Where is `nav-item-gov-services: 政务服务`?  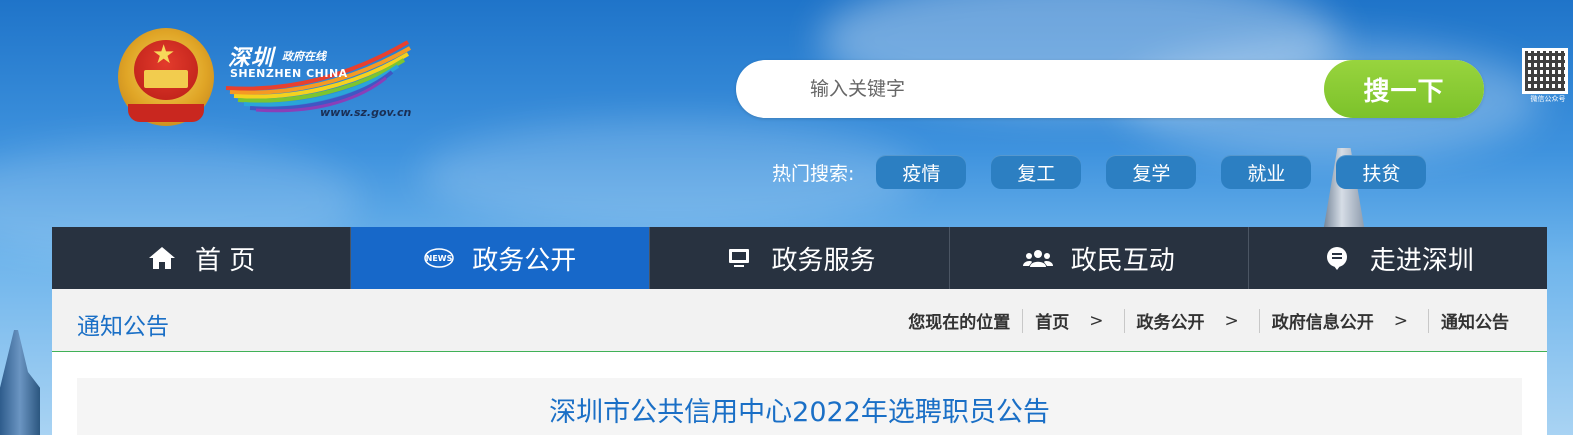
nav-item-gov-services: 政务服务 is located at coordinates (800, 258).